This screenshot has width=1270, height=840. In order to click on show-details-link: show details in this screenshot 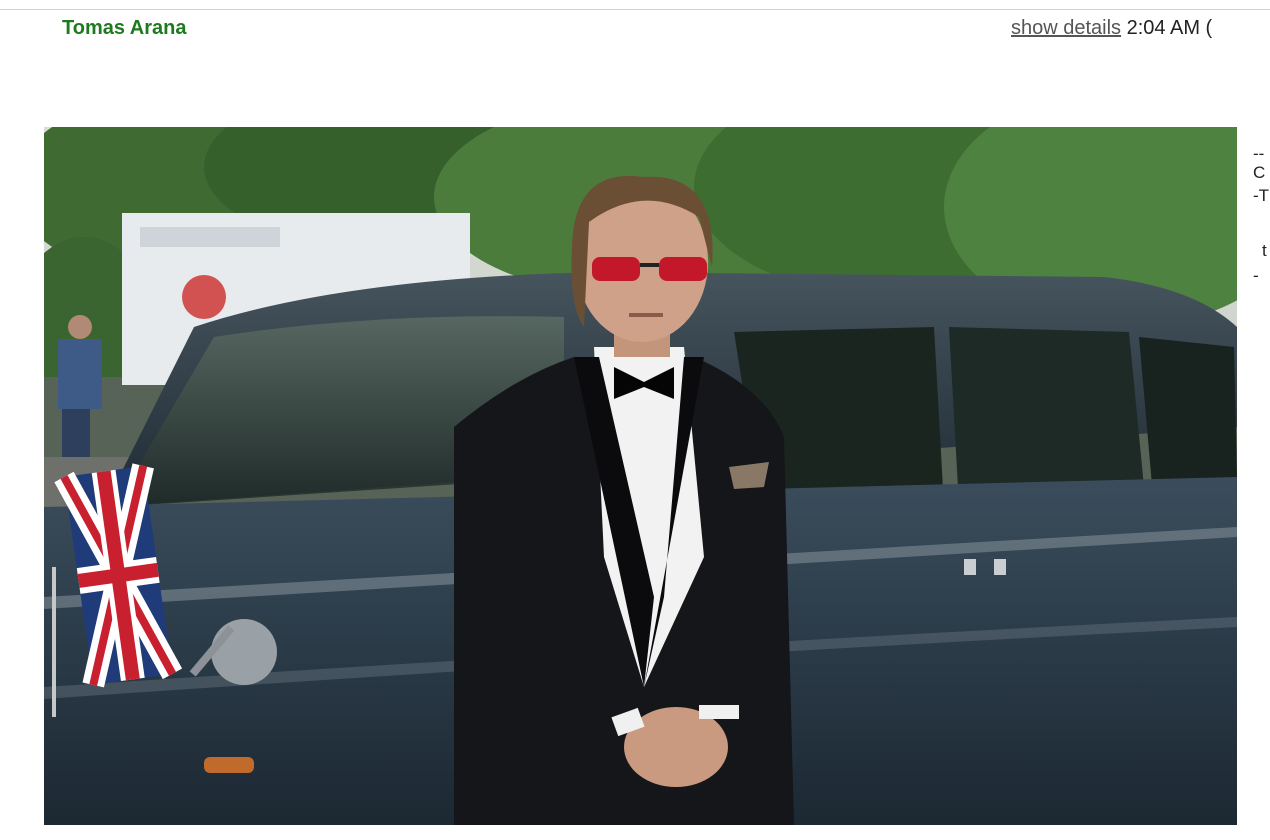, I will do `click(1066, 28)`.